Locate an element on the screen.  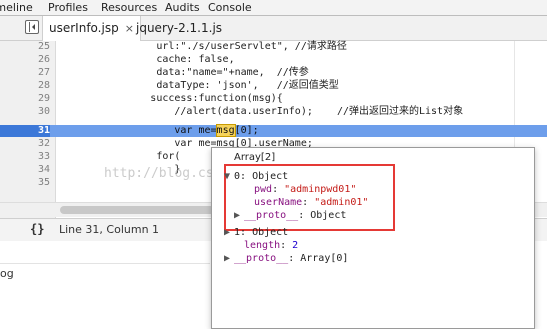
menu-audits: Audits is located at coordinates (182, 7).